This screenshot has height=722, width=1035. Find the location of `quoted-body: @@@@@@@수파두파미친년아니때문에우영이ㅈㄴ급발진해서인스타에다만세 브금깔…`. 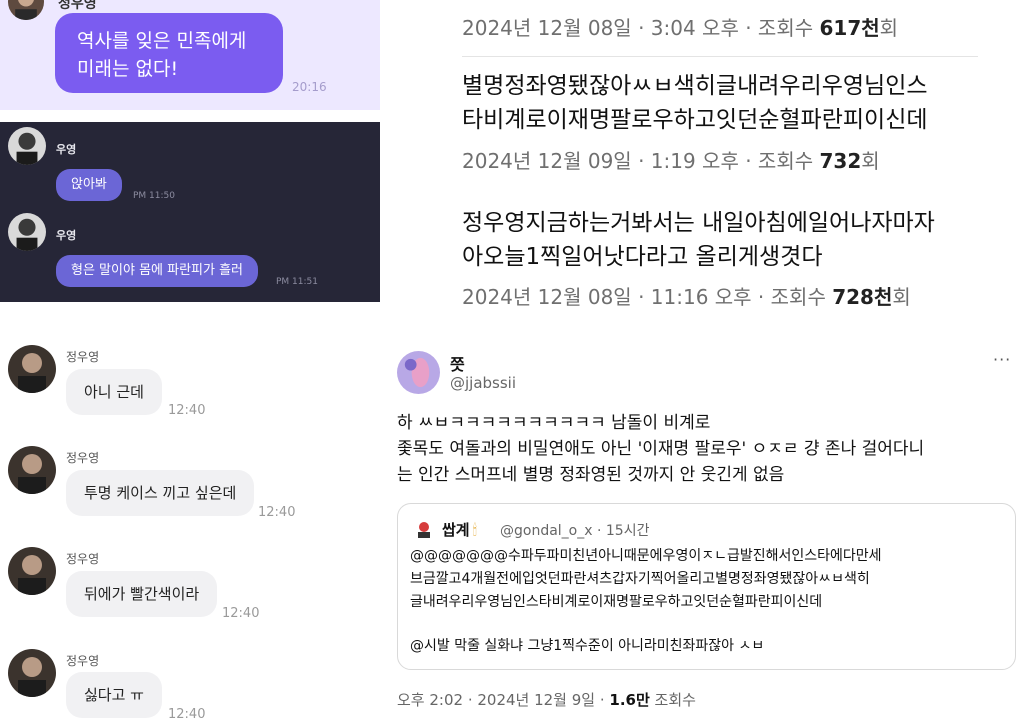

quoted-body: @@@@@@@수파두파미친년아니때문에우영이ㅈㄴ급발진해서인스타에다만세 브금깔… is located at coordinates (646, 579).